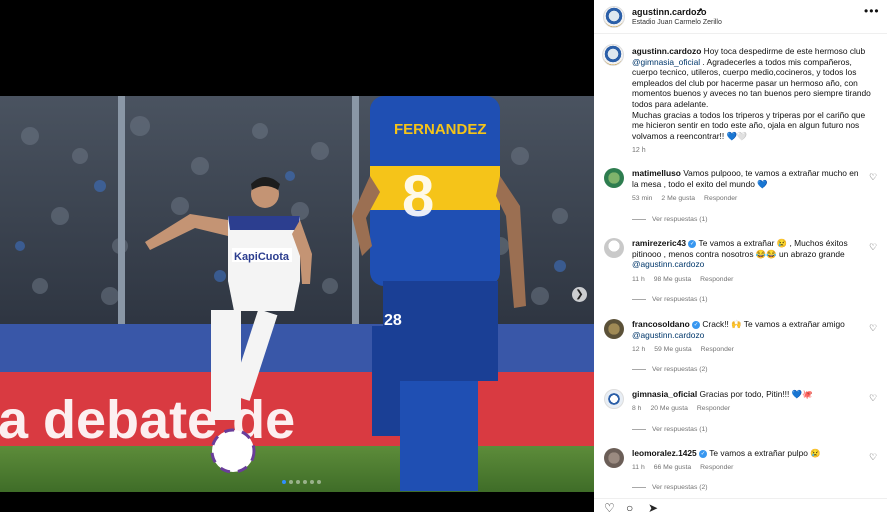  Describe the element at coordinates (121, 213) in the screenshot. I see `stadium-pillar` at that location.